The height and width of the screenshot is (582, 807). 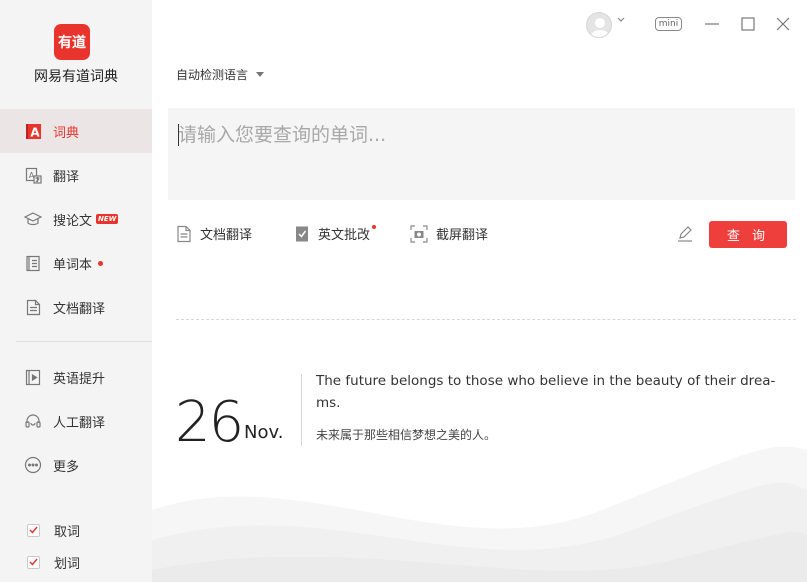 What do you see at coordinates (226, 235) in the screenshot?
I see `tool-label: 文档翻译` at bounding box center [226, 235].